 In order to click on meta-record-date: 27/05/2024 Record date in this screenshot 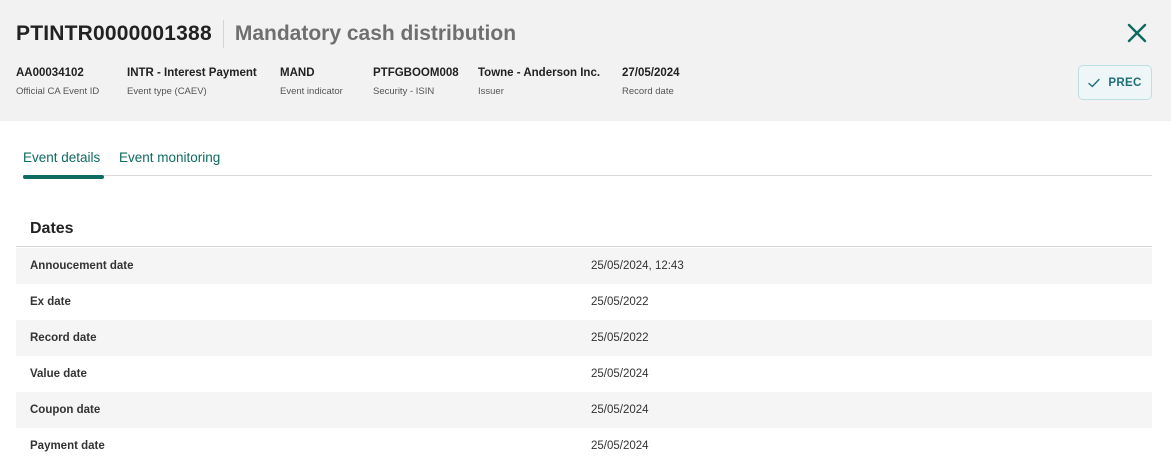, I will do `click(667, 81)`.